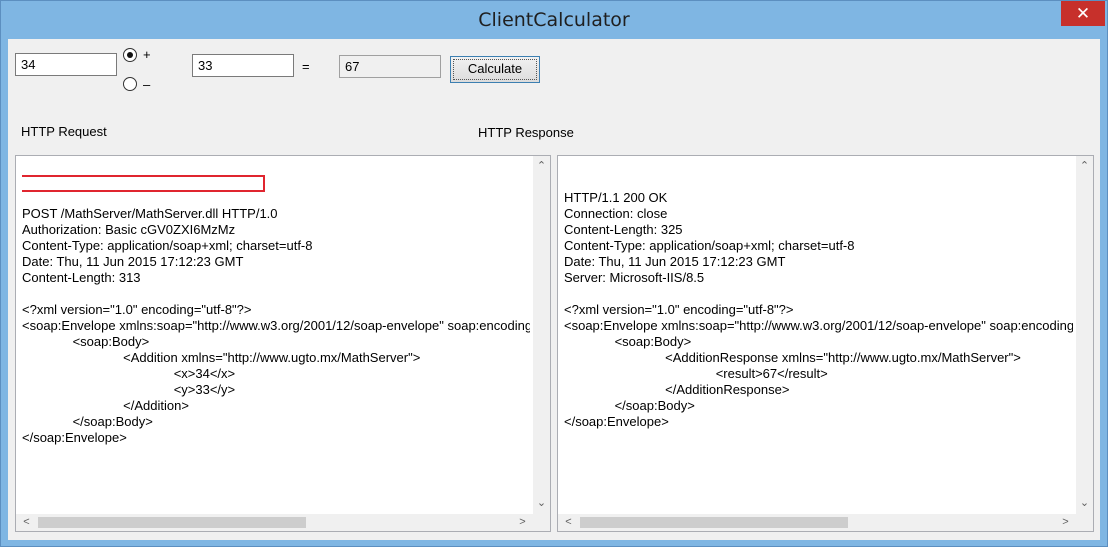  I want to click on response-heading: HTTP Response, so click(526, 132).